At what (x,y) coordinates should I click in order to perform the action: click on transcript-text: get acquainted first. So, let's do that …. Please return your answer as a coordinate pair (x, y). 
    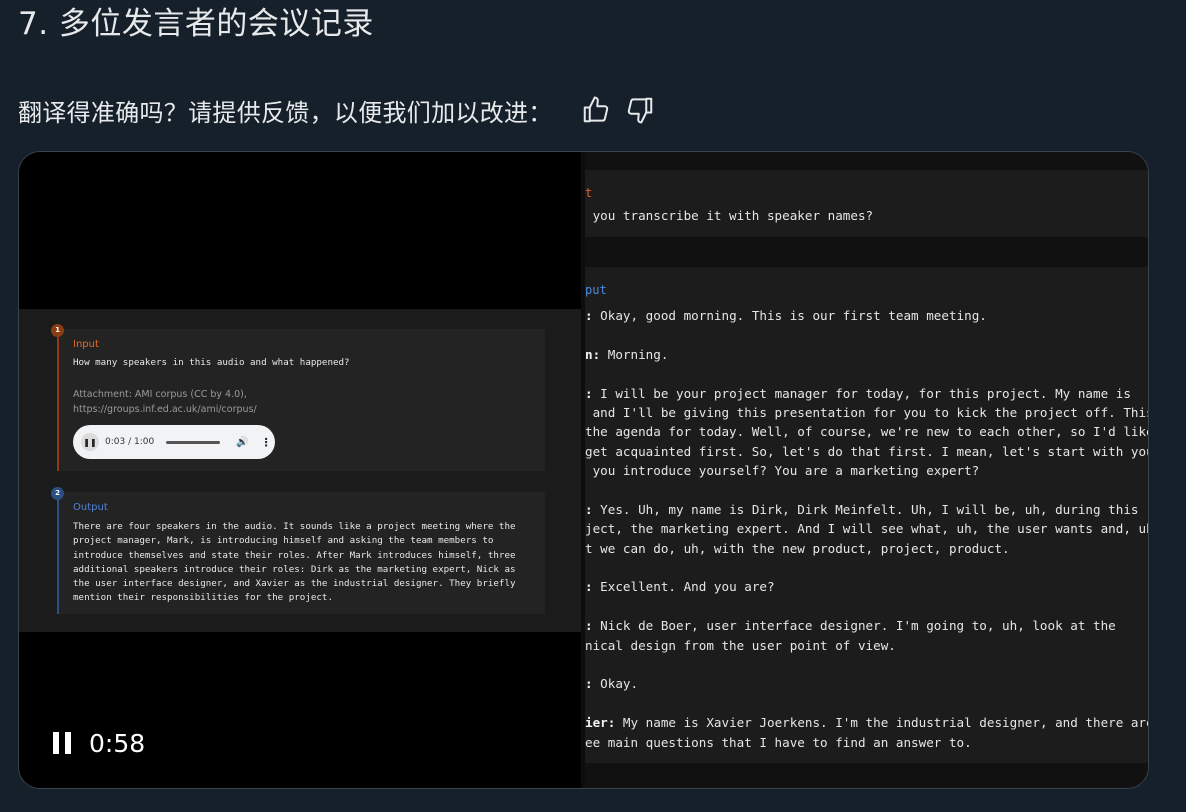
    Looking at the image, I should click on (867, 451).